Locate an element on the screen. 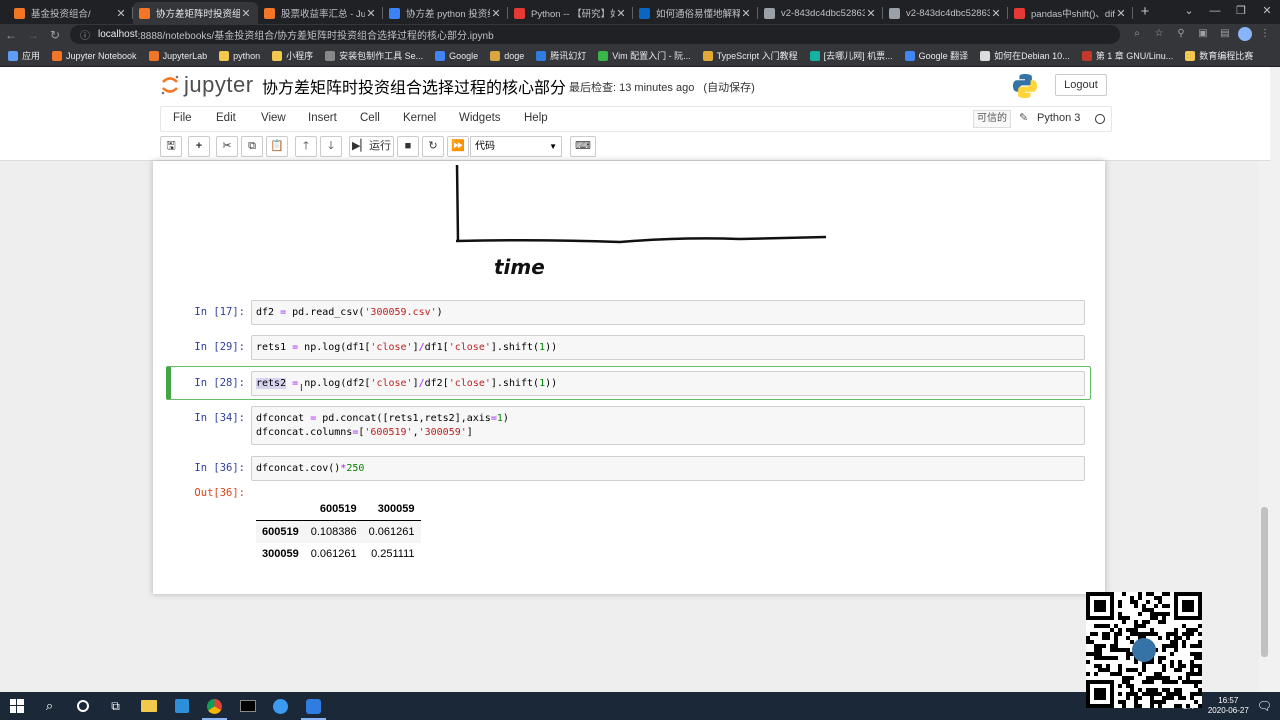 The image size is (1280, 720). bookmark-item: 小程序 is located at coordinates (292, 55).